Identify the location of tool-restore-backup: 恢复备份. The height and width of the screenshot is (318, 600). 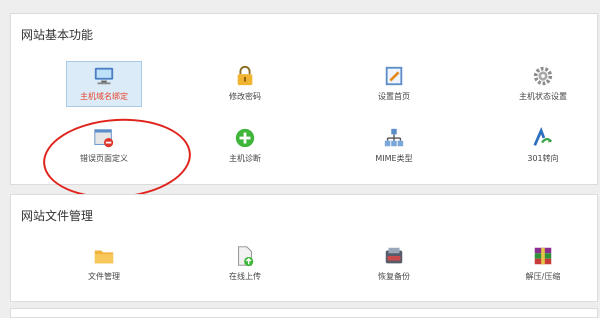
(394, 263).